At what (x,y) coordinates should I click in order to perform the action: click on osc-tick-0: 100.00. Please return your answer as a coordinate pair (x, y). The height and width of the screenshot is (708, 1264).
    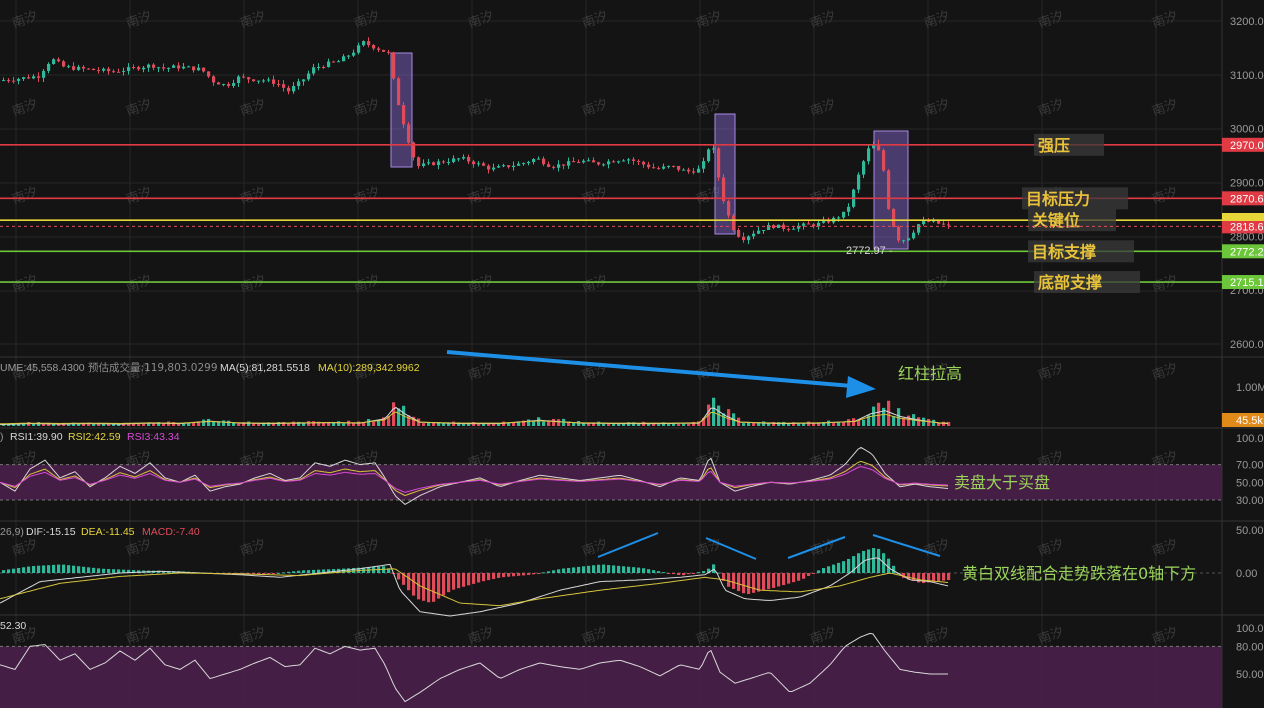
    Looking at the image, I should click on (1250, 629).